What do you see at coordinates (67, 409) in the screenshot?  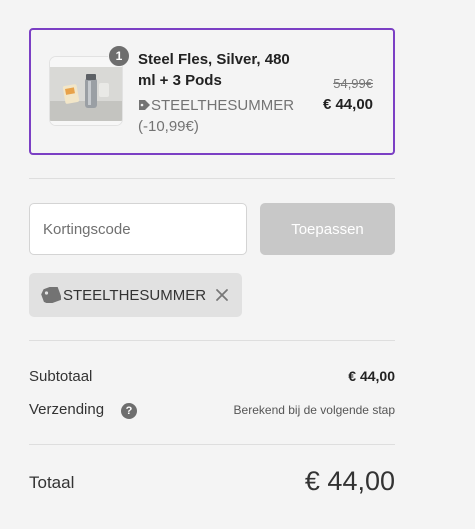 I see `shipping-label: Verzending` at bounding box center [67, 409].